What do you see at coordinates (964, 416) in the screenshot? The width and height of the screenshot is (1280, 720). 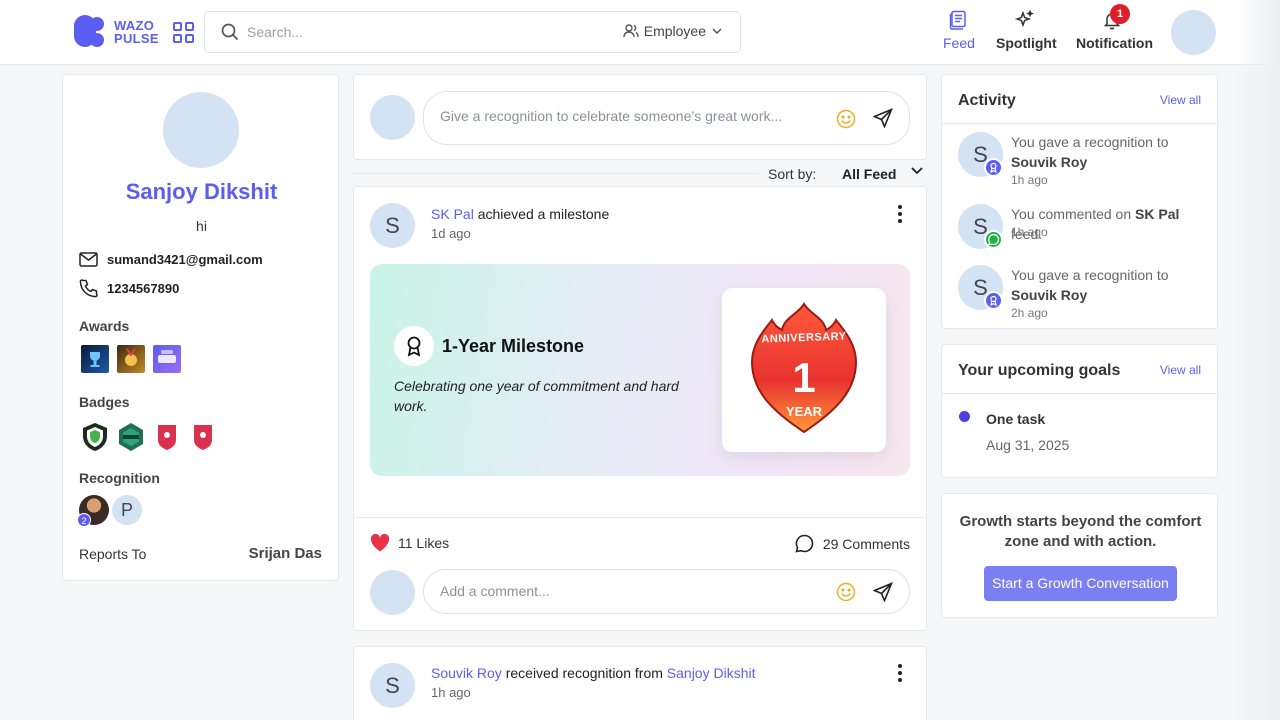 I see `goal-status-dot` at bounding box center [964, 416].